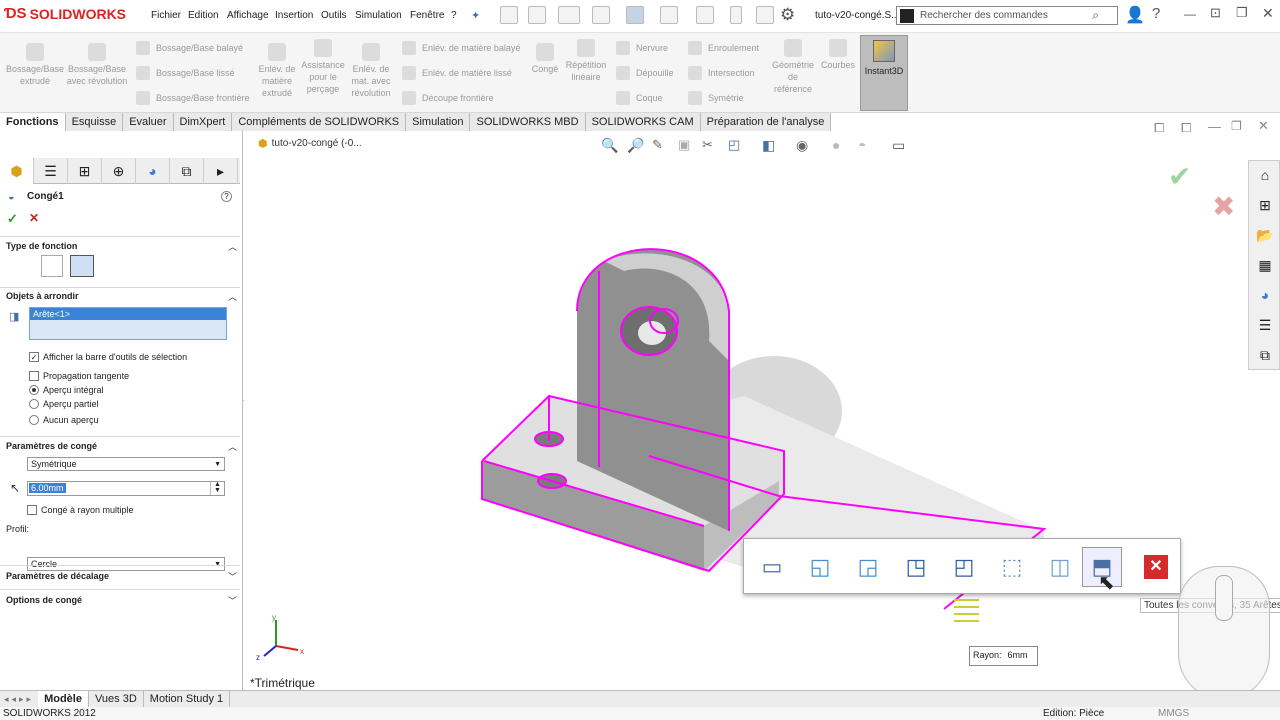  Describe the element at coordinates (1156, 13) in the screenshot. I see `help-icon: ?` at that location.